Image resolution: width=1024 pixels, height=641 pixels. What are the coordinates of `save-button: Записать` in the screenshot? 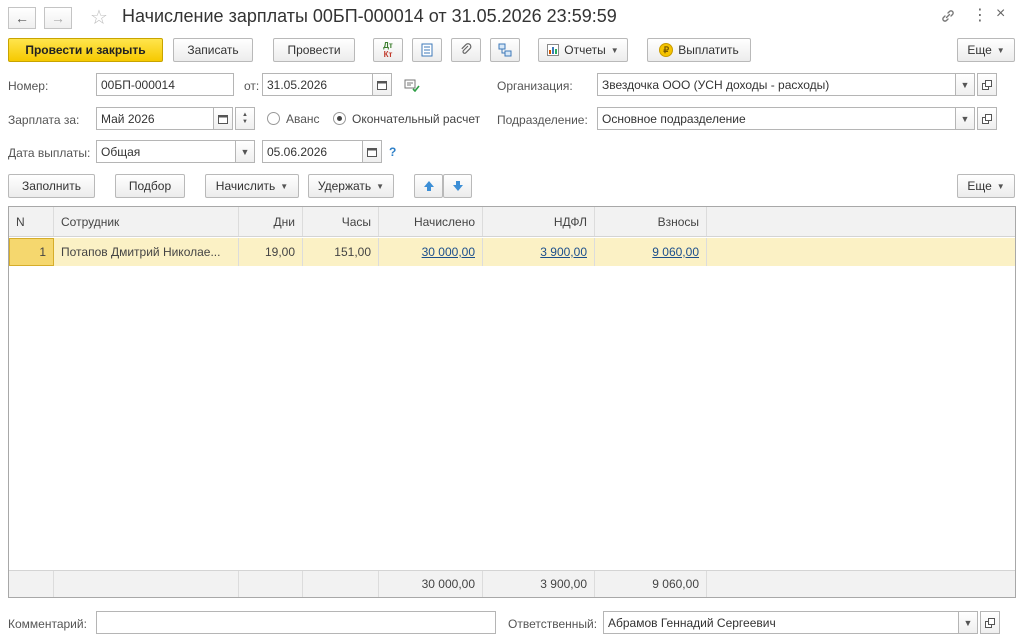 It's located at (213, 50).